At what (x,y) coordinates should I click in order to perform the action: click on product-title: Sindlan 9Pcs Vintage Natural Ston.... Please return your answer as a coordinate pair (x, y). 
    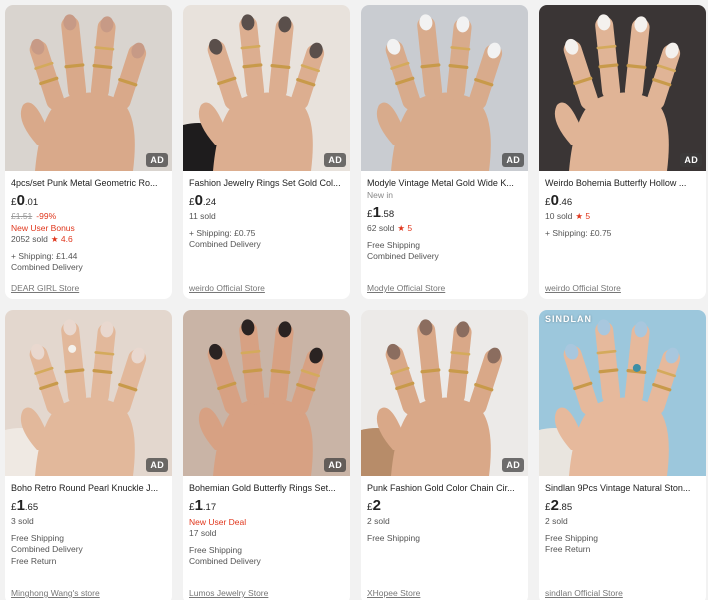
    Looking at the image, I should click on (622, 488).